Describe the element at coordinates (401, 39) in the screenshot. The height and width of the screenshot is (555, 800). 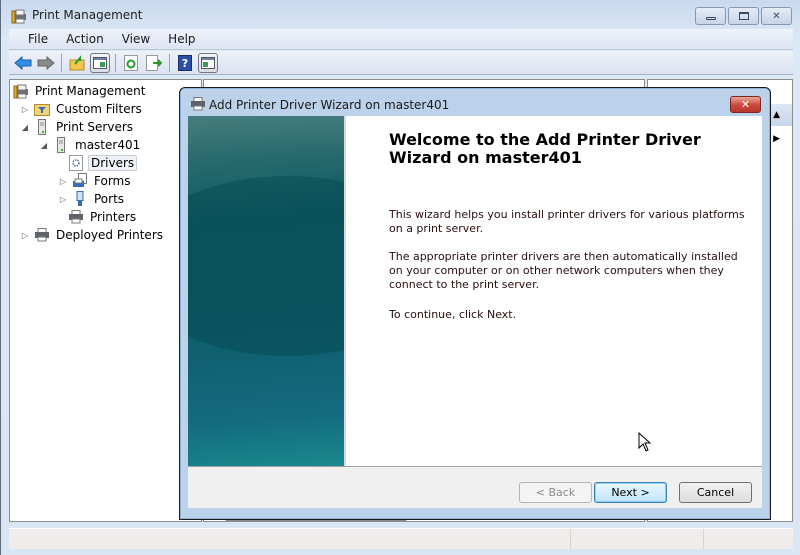
I see `menu-bar: File Action View Help` at that location.